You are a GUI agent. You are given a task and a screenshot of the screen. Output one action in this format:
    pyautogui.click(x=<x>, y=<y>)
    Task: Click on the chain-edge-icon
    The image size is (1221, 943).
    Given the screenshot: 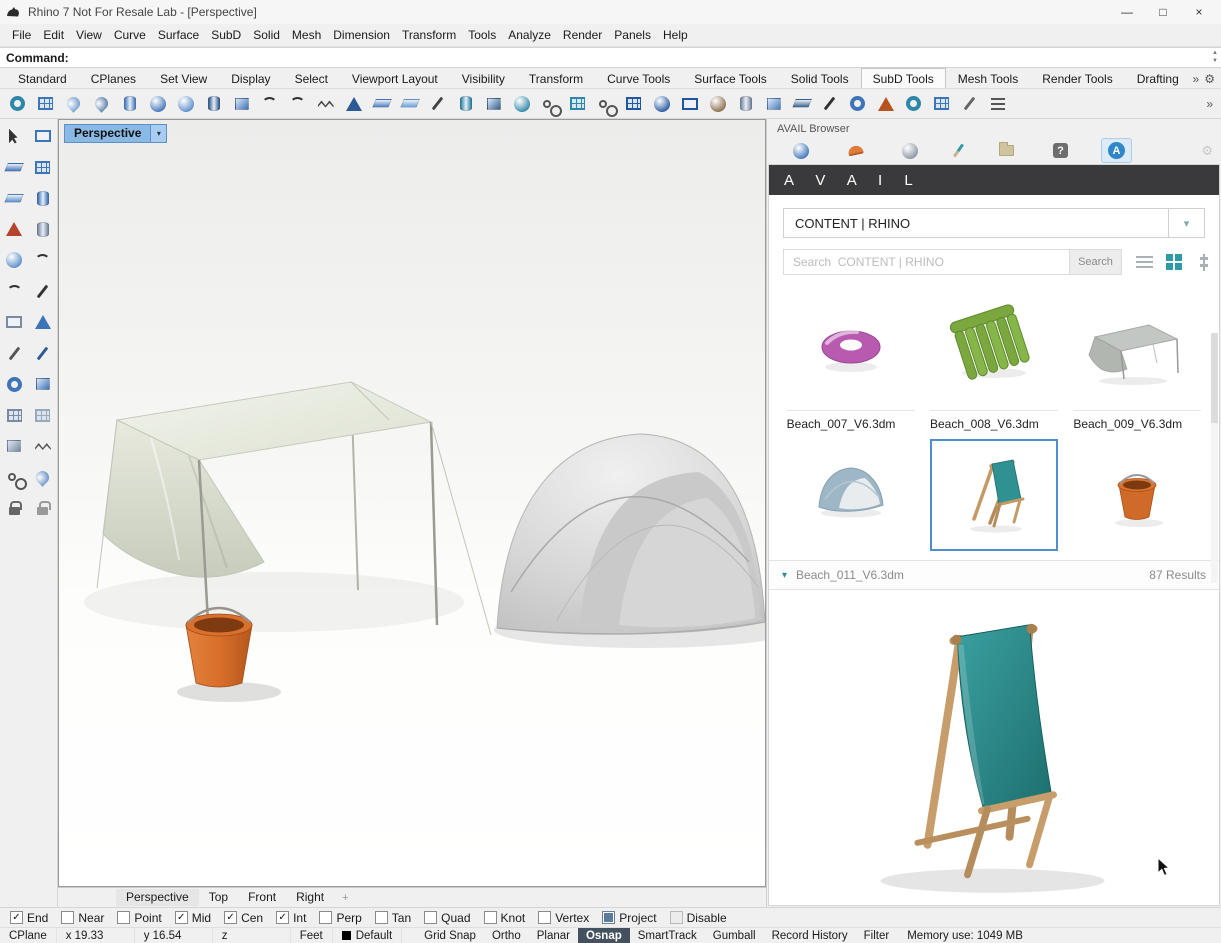 What is the action you would take?
    pyautogui.click(x=549, y=104)
    